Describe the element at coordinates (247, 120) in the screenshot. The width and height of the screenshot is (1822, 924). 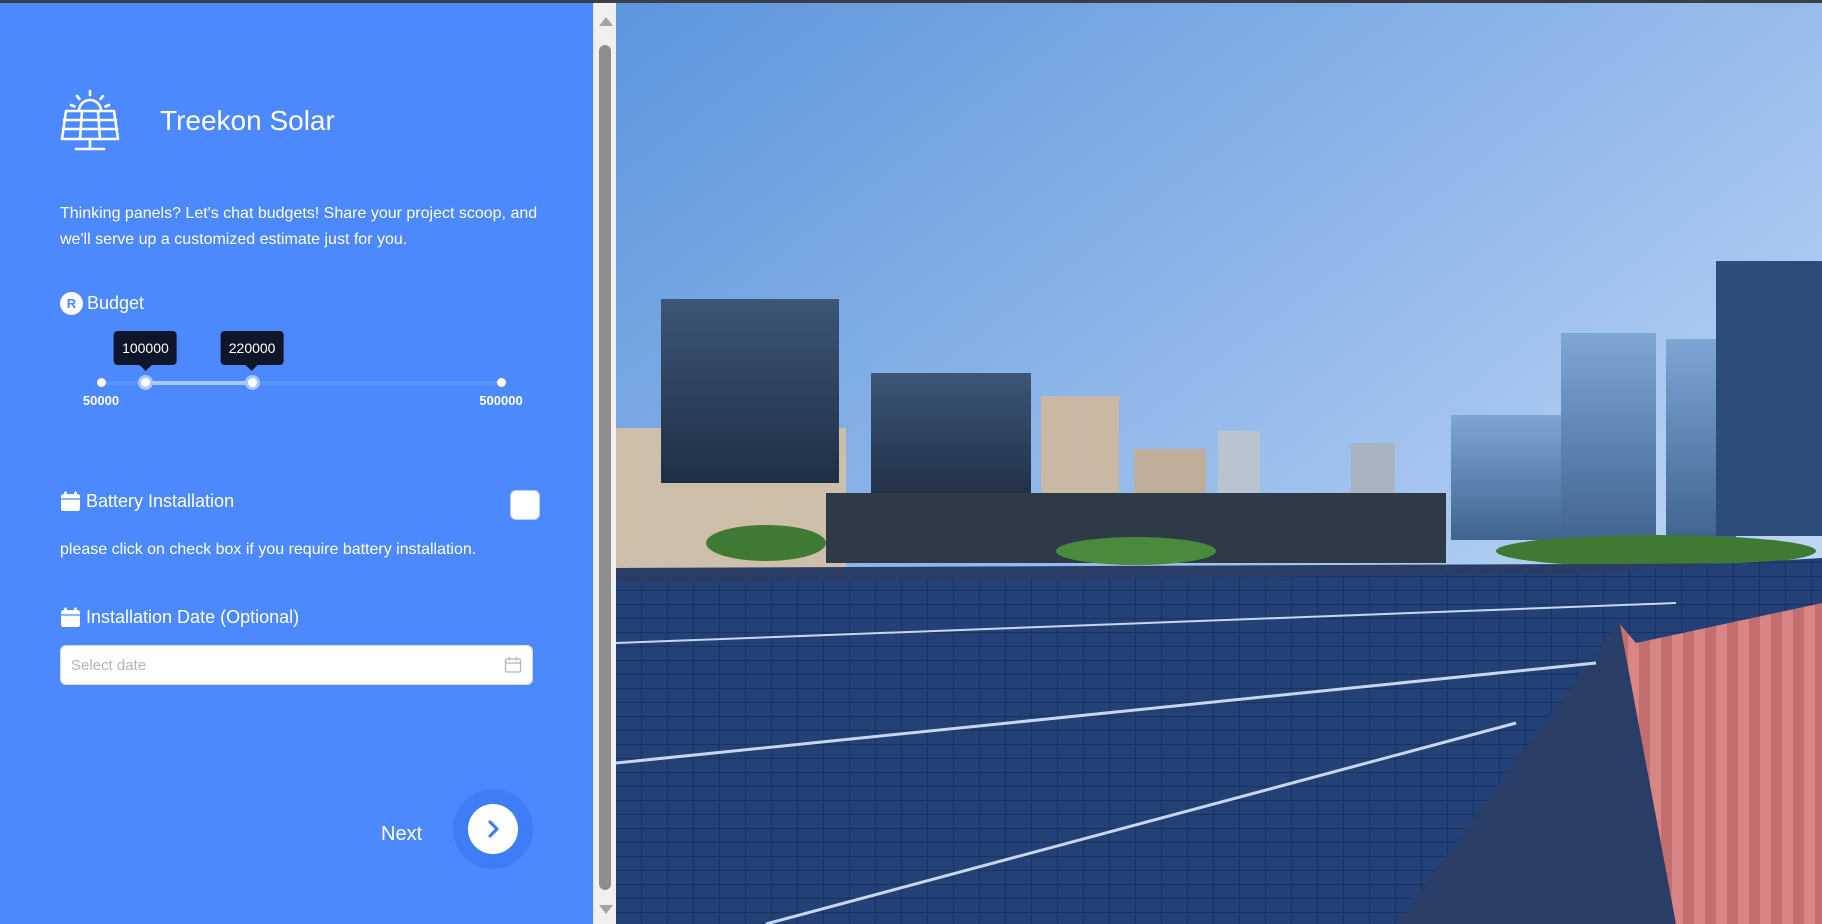
I see `brand-name: Treekon Solar` at that location.